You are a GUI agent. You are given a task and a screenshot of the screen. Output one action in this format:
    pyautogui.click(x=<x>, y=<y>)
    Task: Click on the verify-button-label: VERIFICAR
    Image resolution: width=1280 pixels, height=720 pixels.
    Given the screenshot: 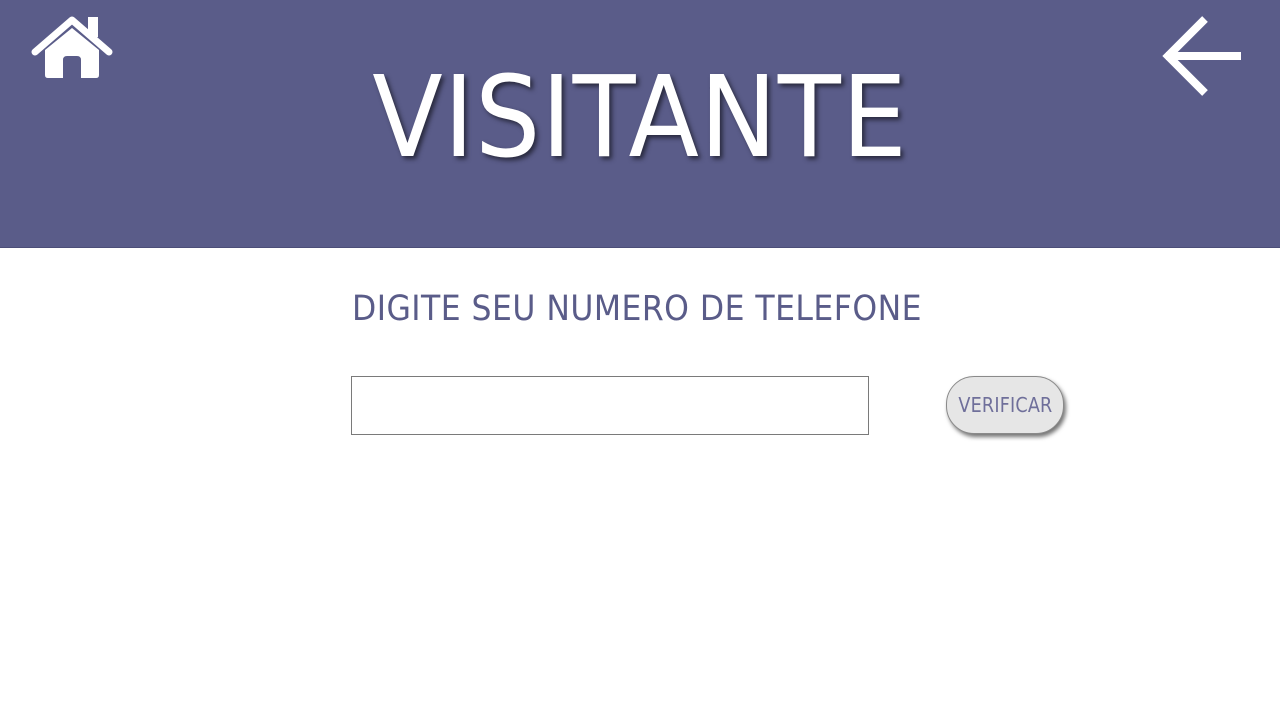 What is the action you would take?
    pyautogui.click(x=1005, y=405)
    